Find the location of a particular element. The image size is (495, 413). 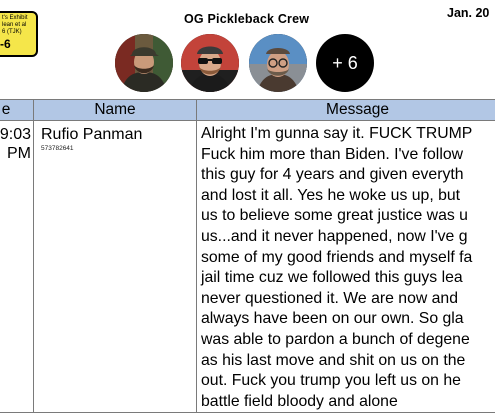

message-line: always have been on our own. So gla is located at coordinates (348, 319).